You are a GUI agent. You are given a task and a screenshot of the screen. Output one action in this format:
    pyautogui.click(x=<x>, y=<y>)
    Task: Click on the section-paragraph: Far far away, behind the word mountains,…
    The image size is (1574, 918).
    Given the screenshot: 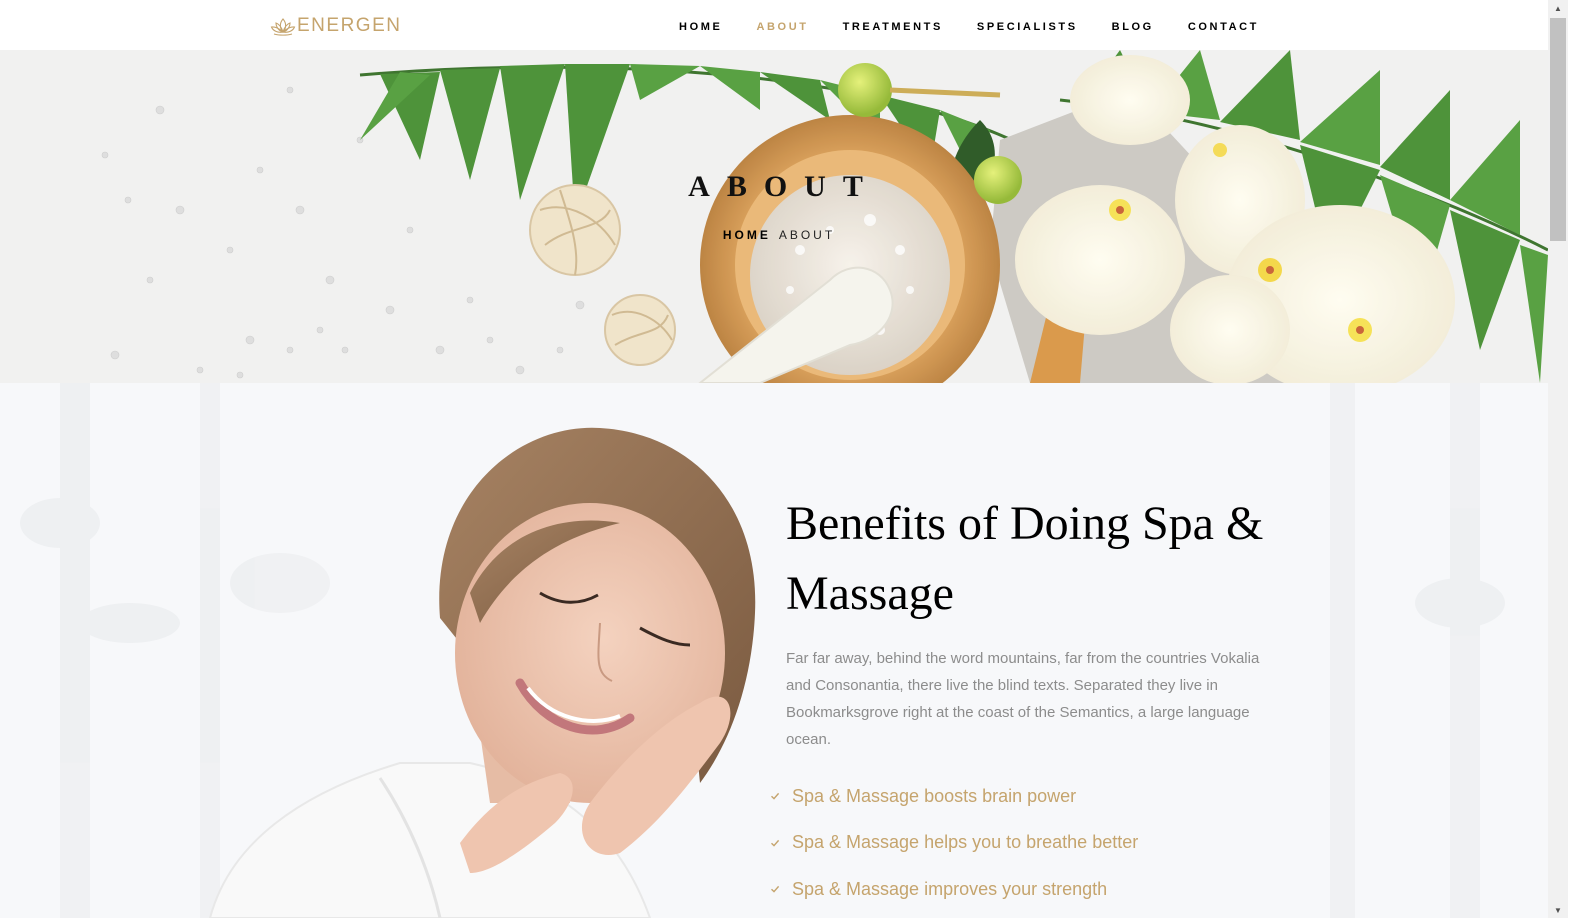 What is the action you would take?
    pyautogui.click(x=1023, y=699)
    